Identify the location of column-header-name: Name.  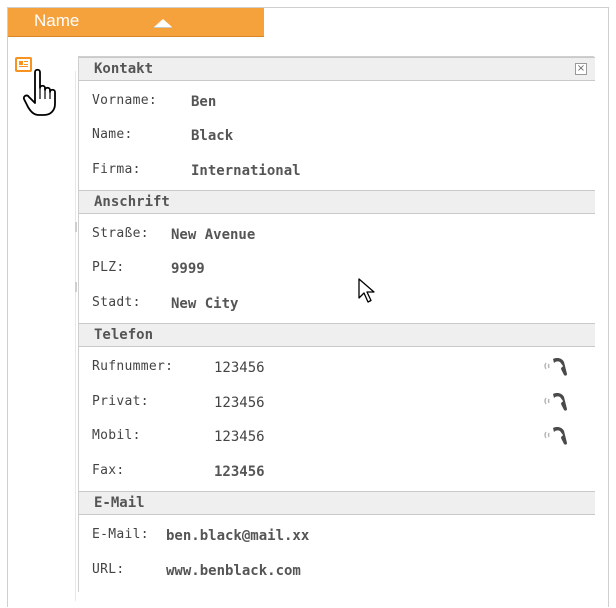
(136, 22).